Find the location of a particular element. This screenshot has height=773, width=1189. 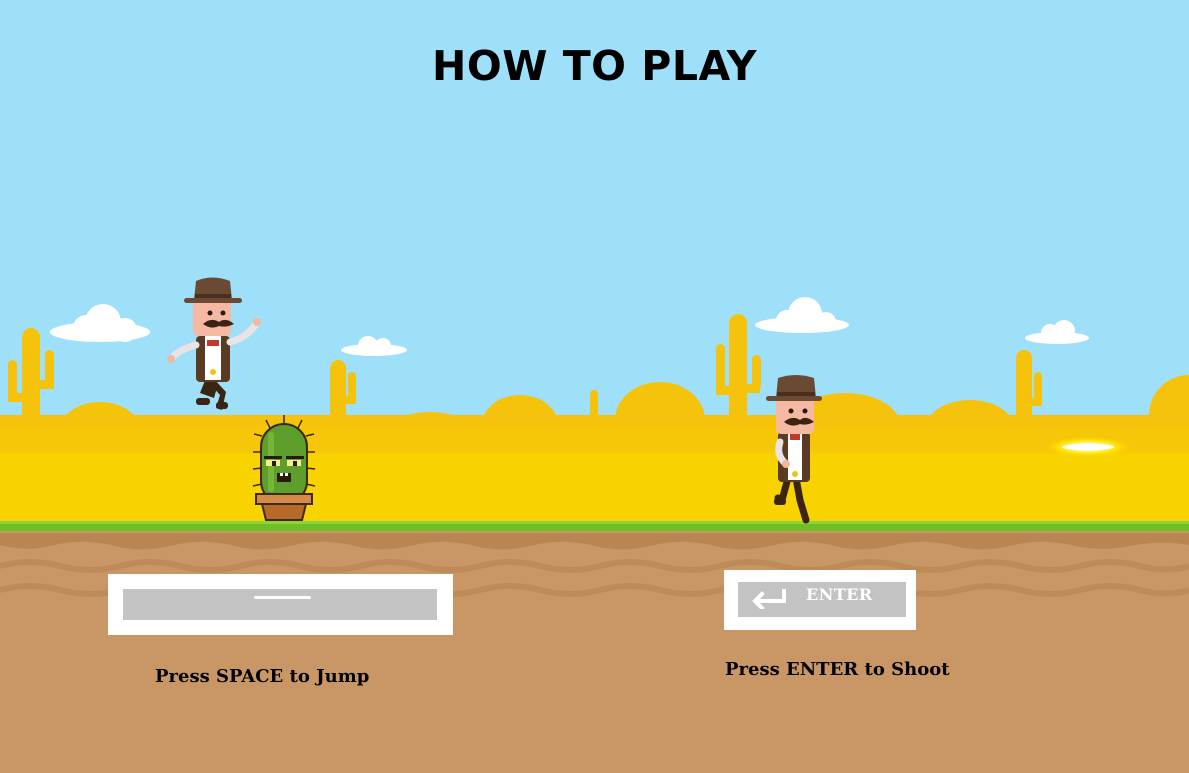

sand-front is located at coordinates (594, 488).